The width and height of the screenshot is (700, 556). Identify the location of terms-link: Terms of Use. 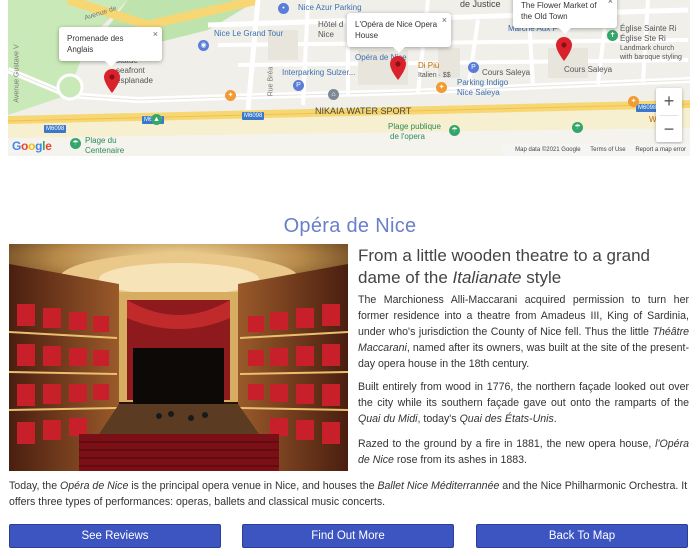
(607, 150).